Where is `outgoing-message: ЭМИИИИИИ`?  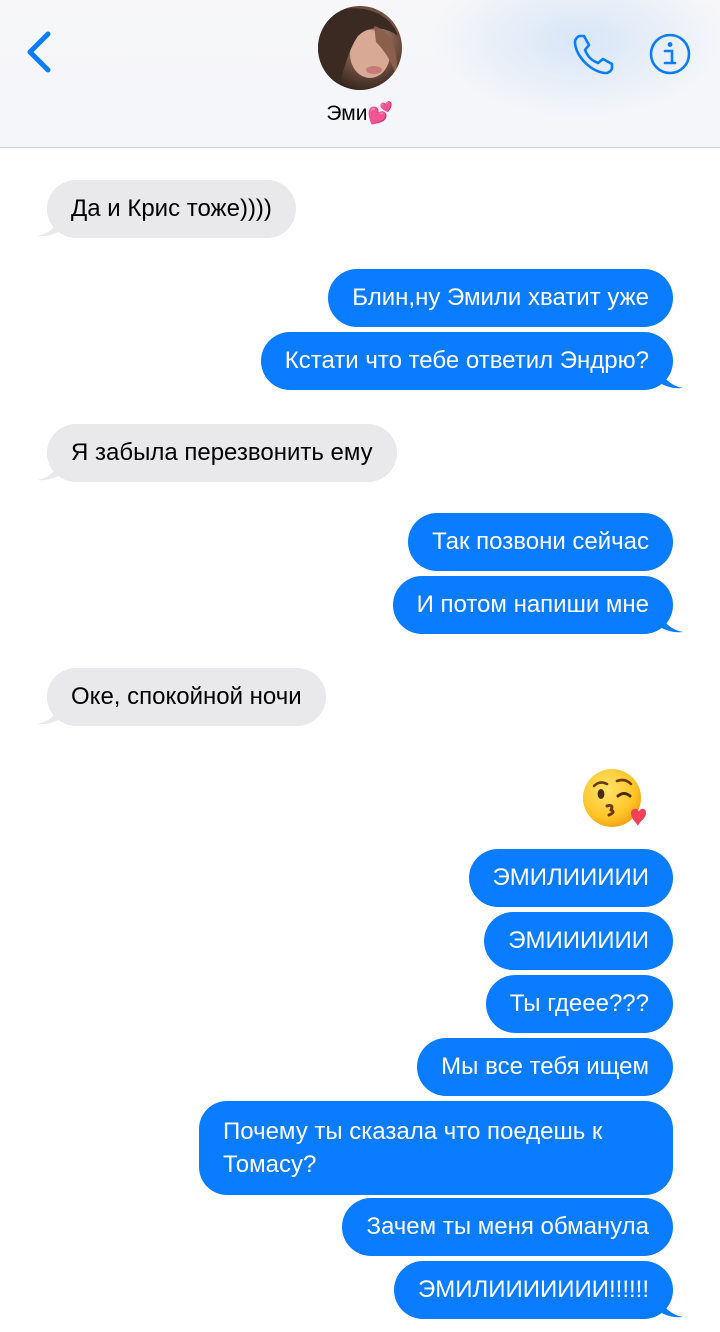 outgoing-message: ЭМИИИИИИ is located at coordinates (578, 941).